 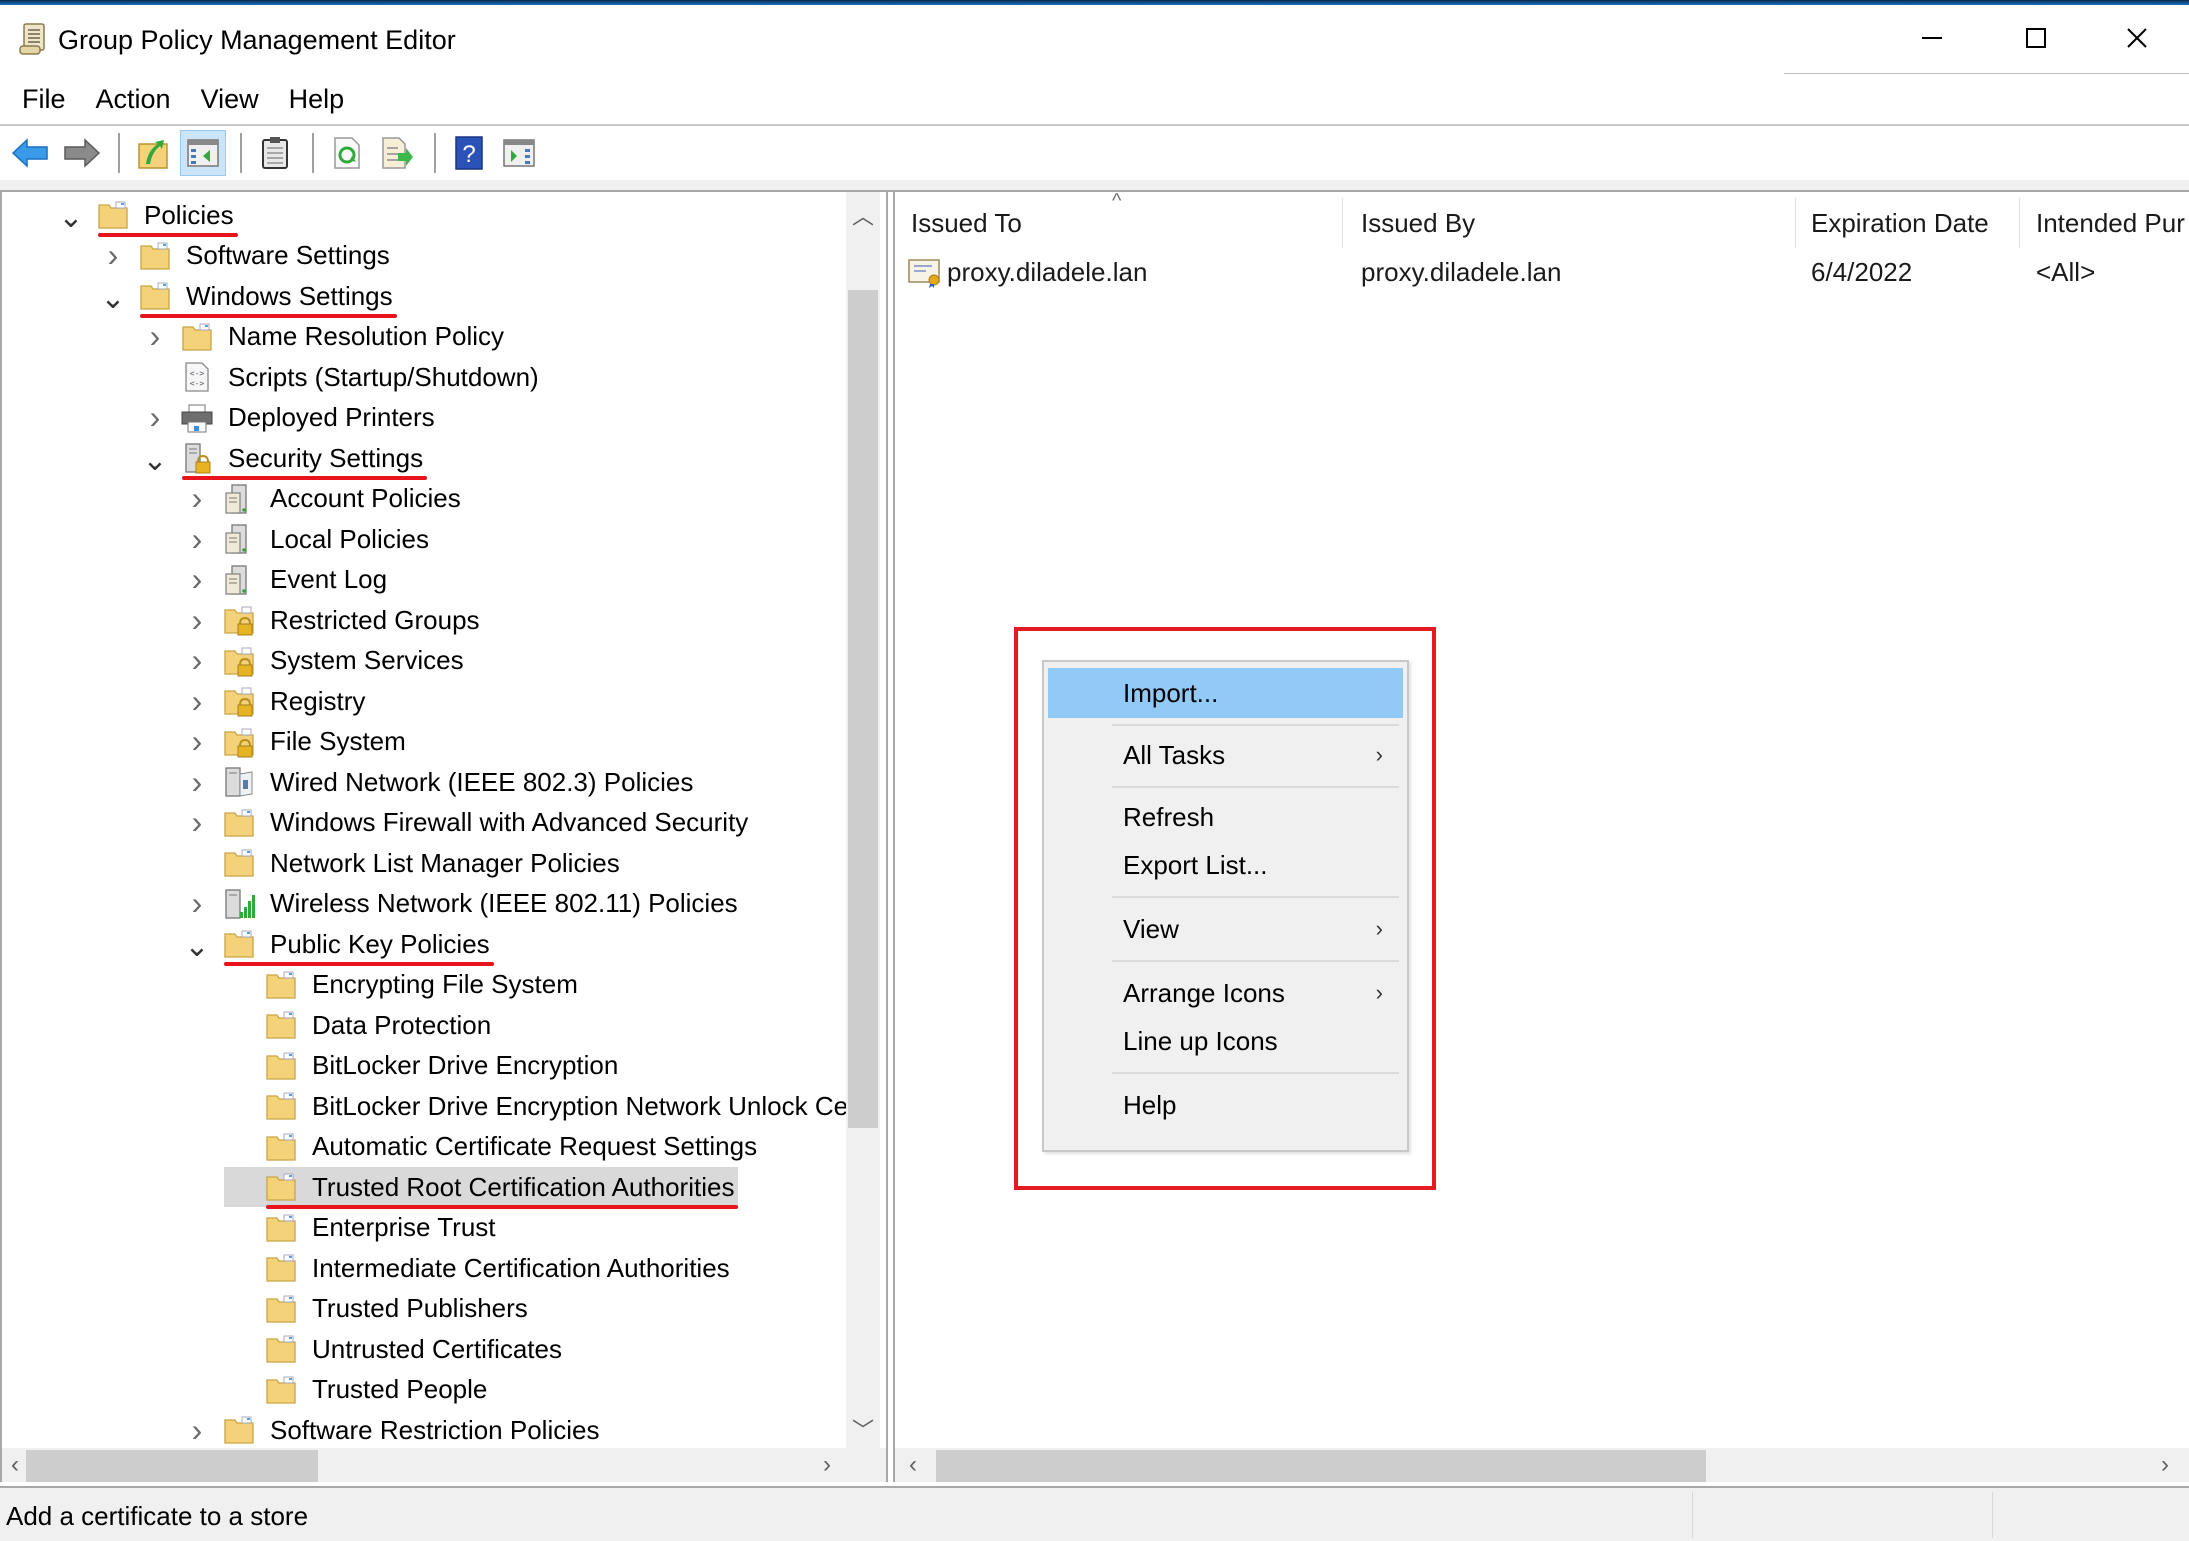 What do you see at coordinates (2036, 38) in the screenshot?
I see `maximize-button` at bounding box center [2036, 38].